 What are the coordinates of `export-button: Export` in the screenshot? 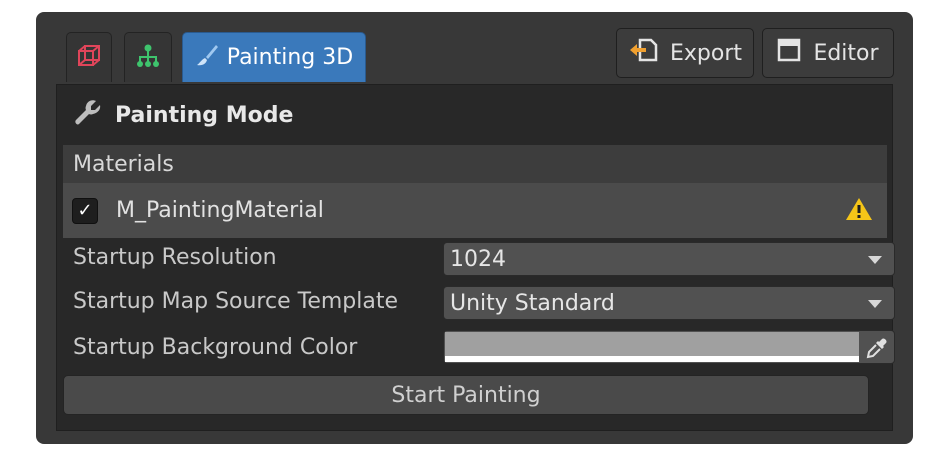 It's located at (685, 53).